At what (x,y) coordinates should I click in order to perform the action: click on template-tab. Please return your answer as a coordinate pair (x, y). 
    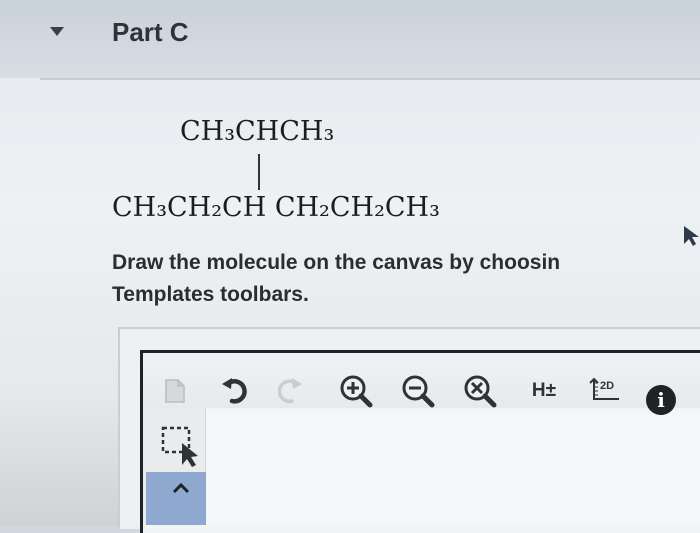
    Looking at the image, I should click on (176, 498).